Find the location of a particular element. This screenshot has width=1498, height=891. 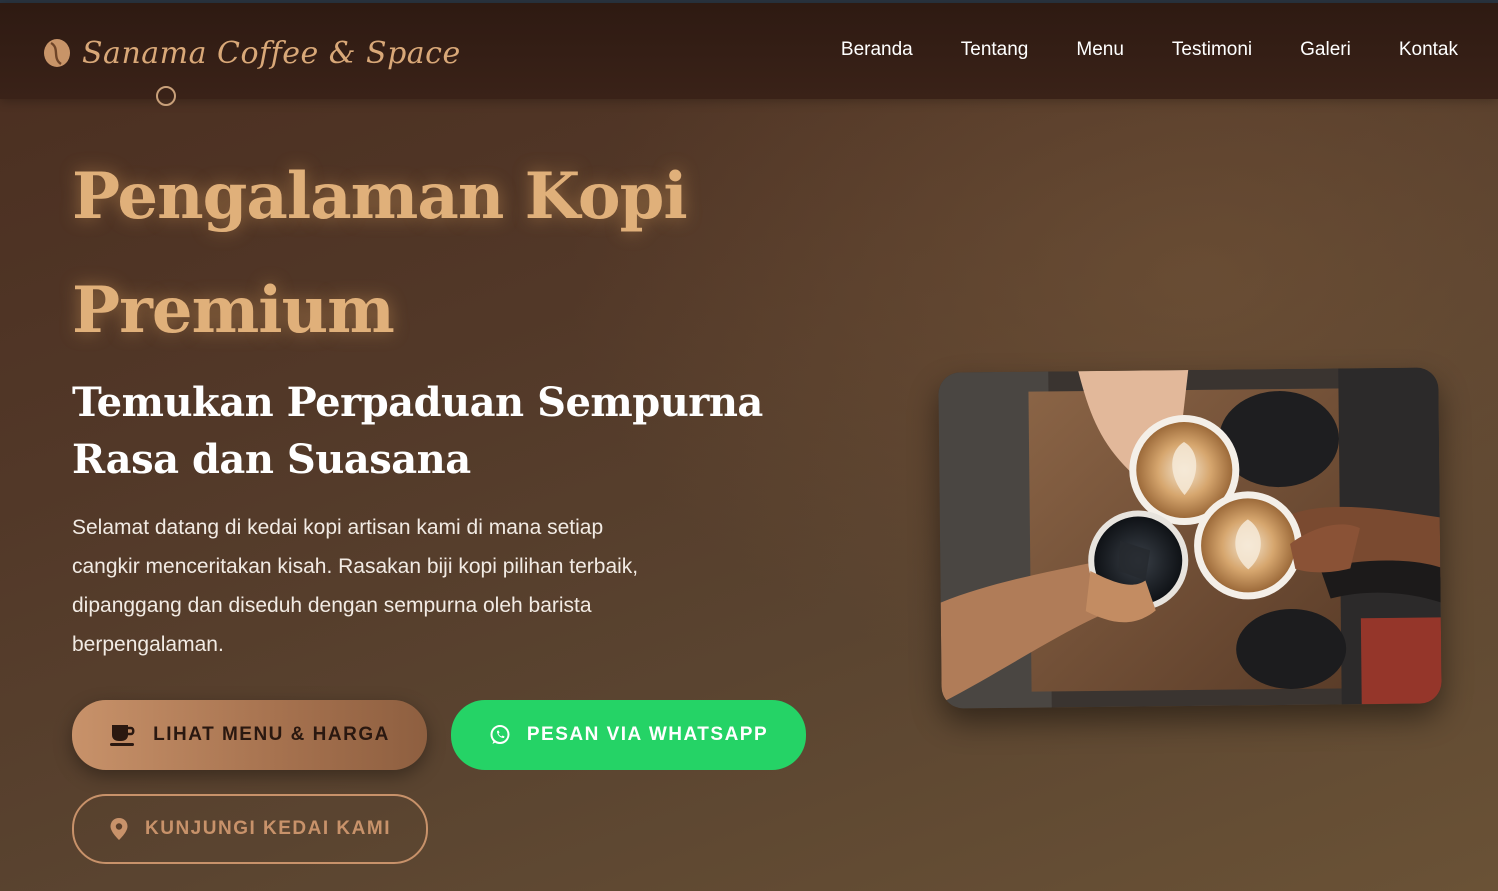

visit-store-button: KUNJUNGI KEDAI KAMI is located at coordinates (250, 829).